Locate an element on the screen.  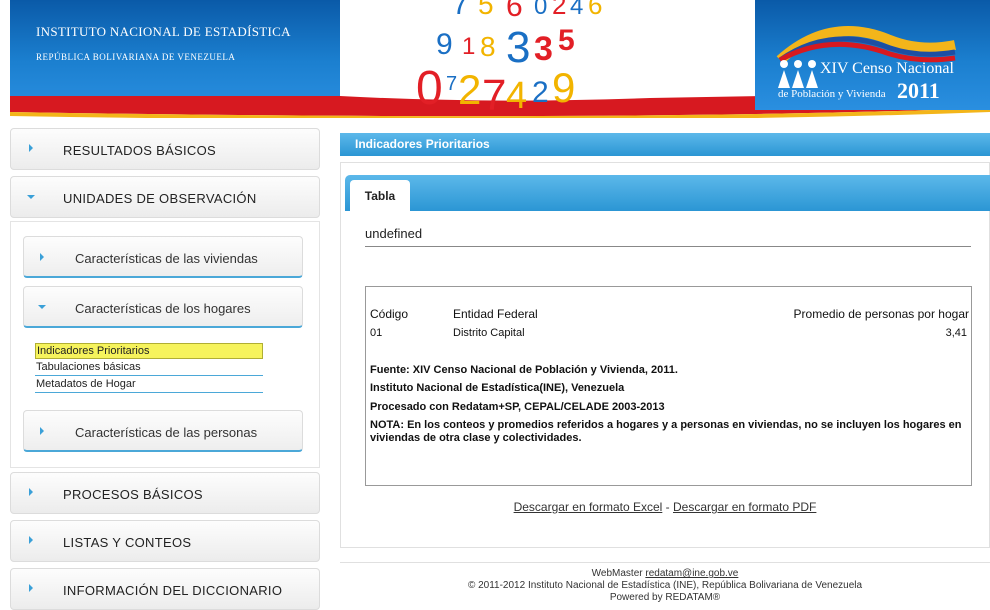
download-excel-link: Descargar en formato Excel is located at coordinates (588, 507).